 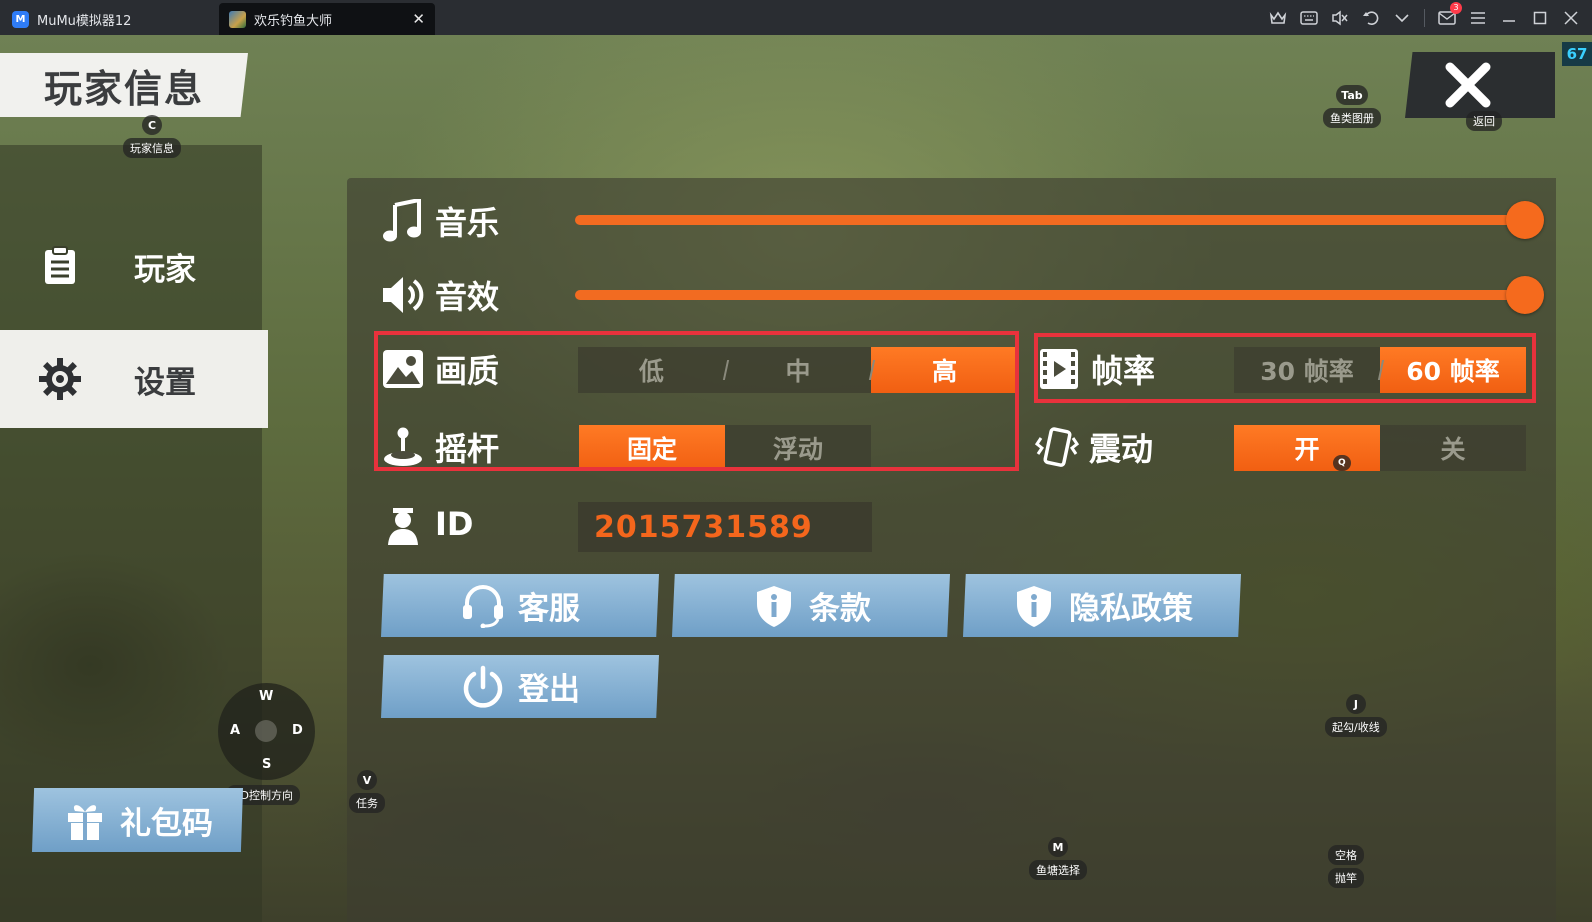 What do you see at coordinates (1468, 85) in the screenshot?
I see `close-icon` at bounding box center [1468, 85].